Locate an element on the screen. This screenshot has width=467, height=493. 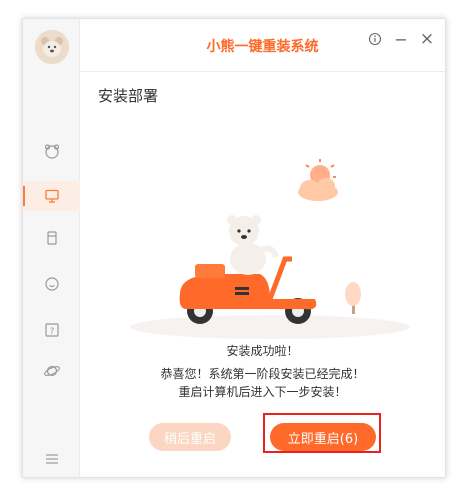
avatar is located at coordinates (52, 47).